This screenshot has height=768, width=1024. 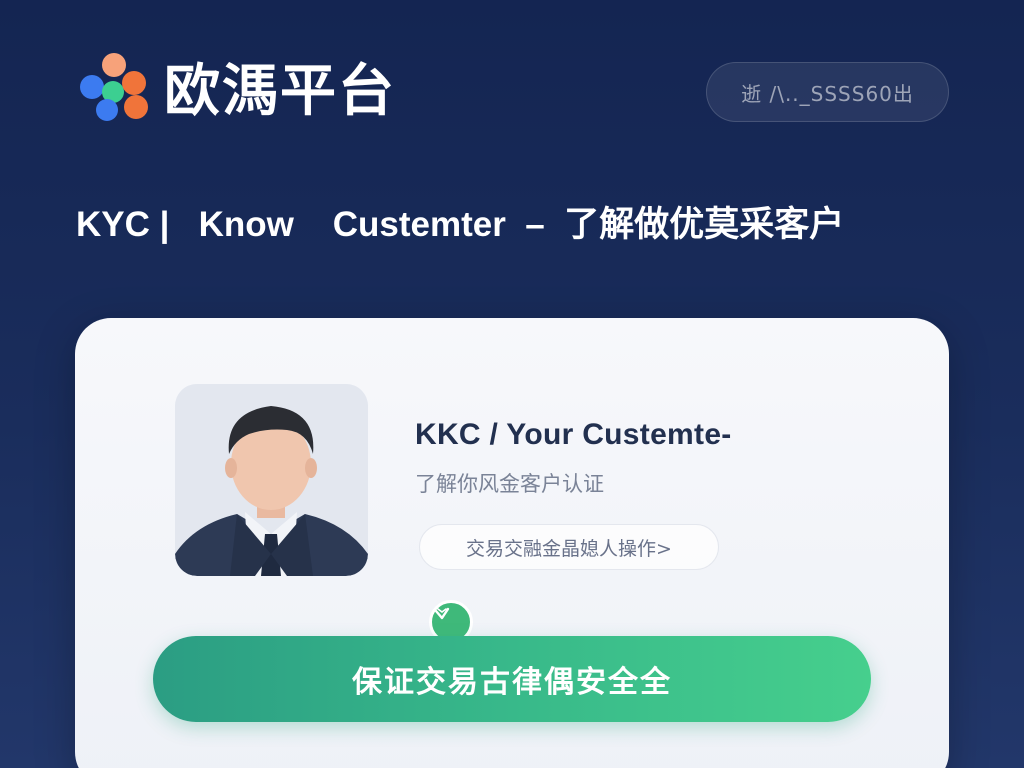 I want to click on primary-cta-button: 保证交易古律偶安全全, so click(x=512, y=679).